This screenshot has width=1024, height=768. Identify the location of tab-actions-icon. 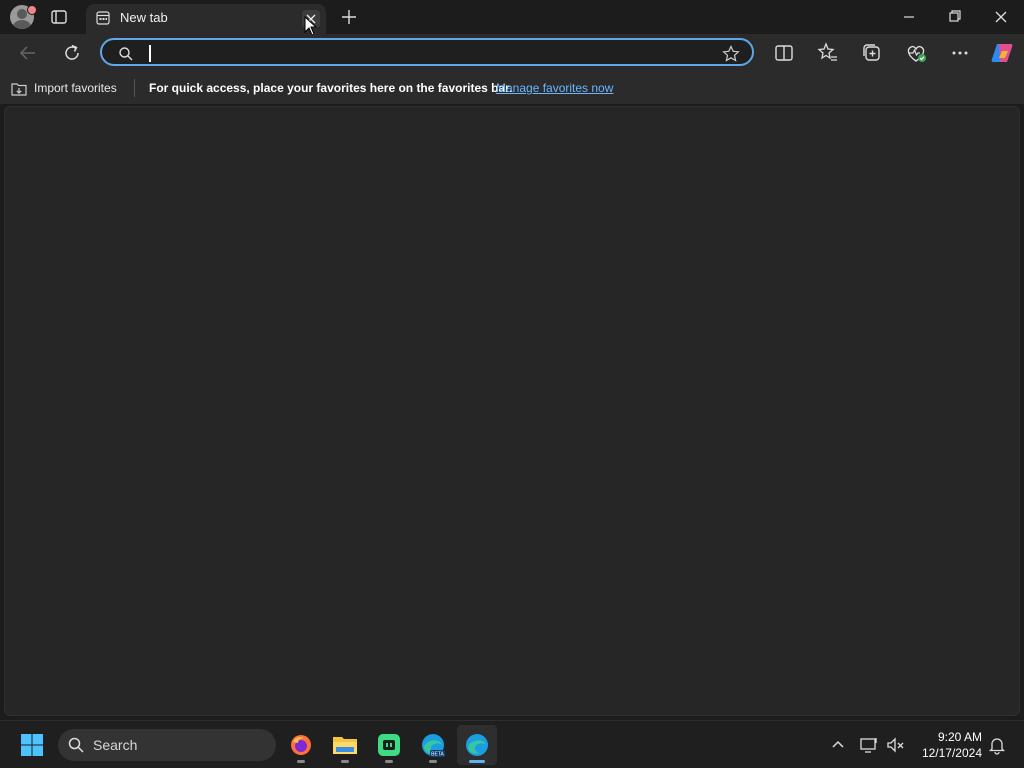
(59, 17).